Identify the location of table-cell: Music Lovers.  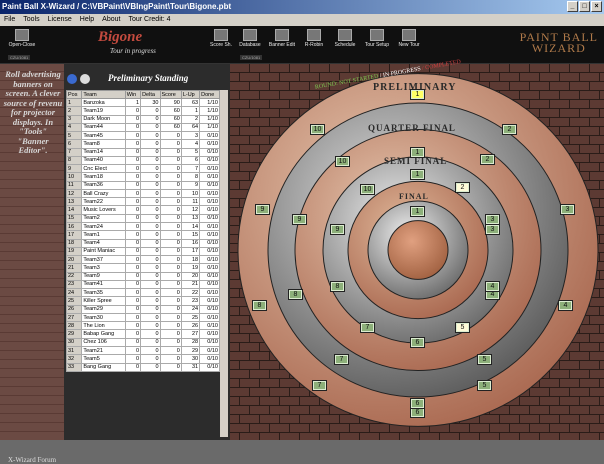
(103, 210).